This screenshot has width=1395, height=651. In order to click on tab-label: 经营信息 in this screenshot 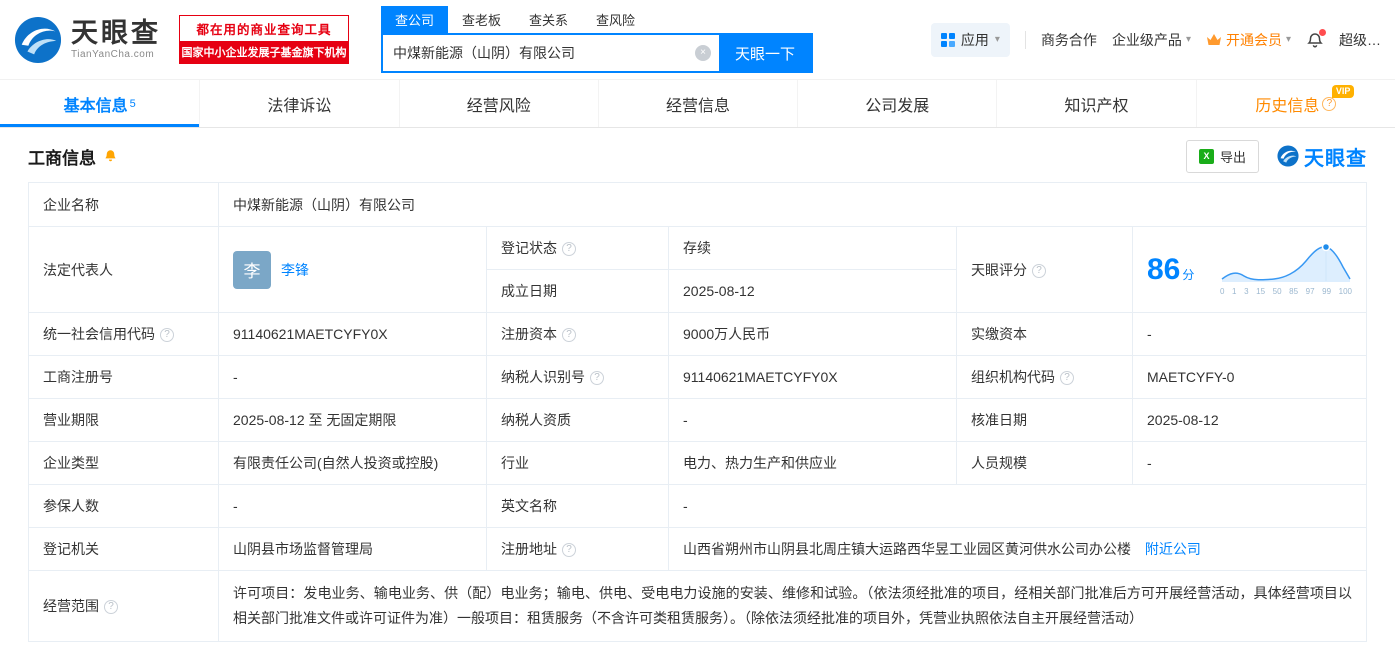, I will do `click(697, 106)`.